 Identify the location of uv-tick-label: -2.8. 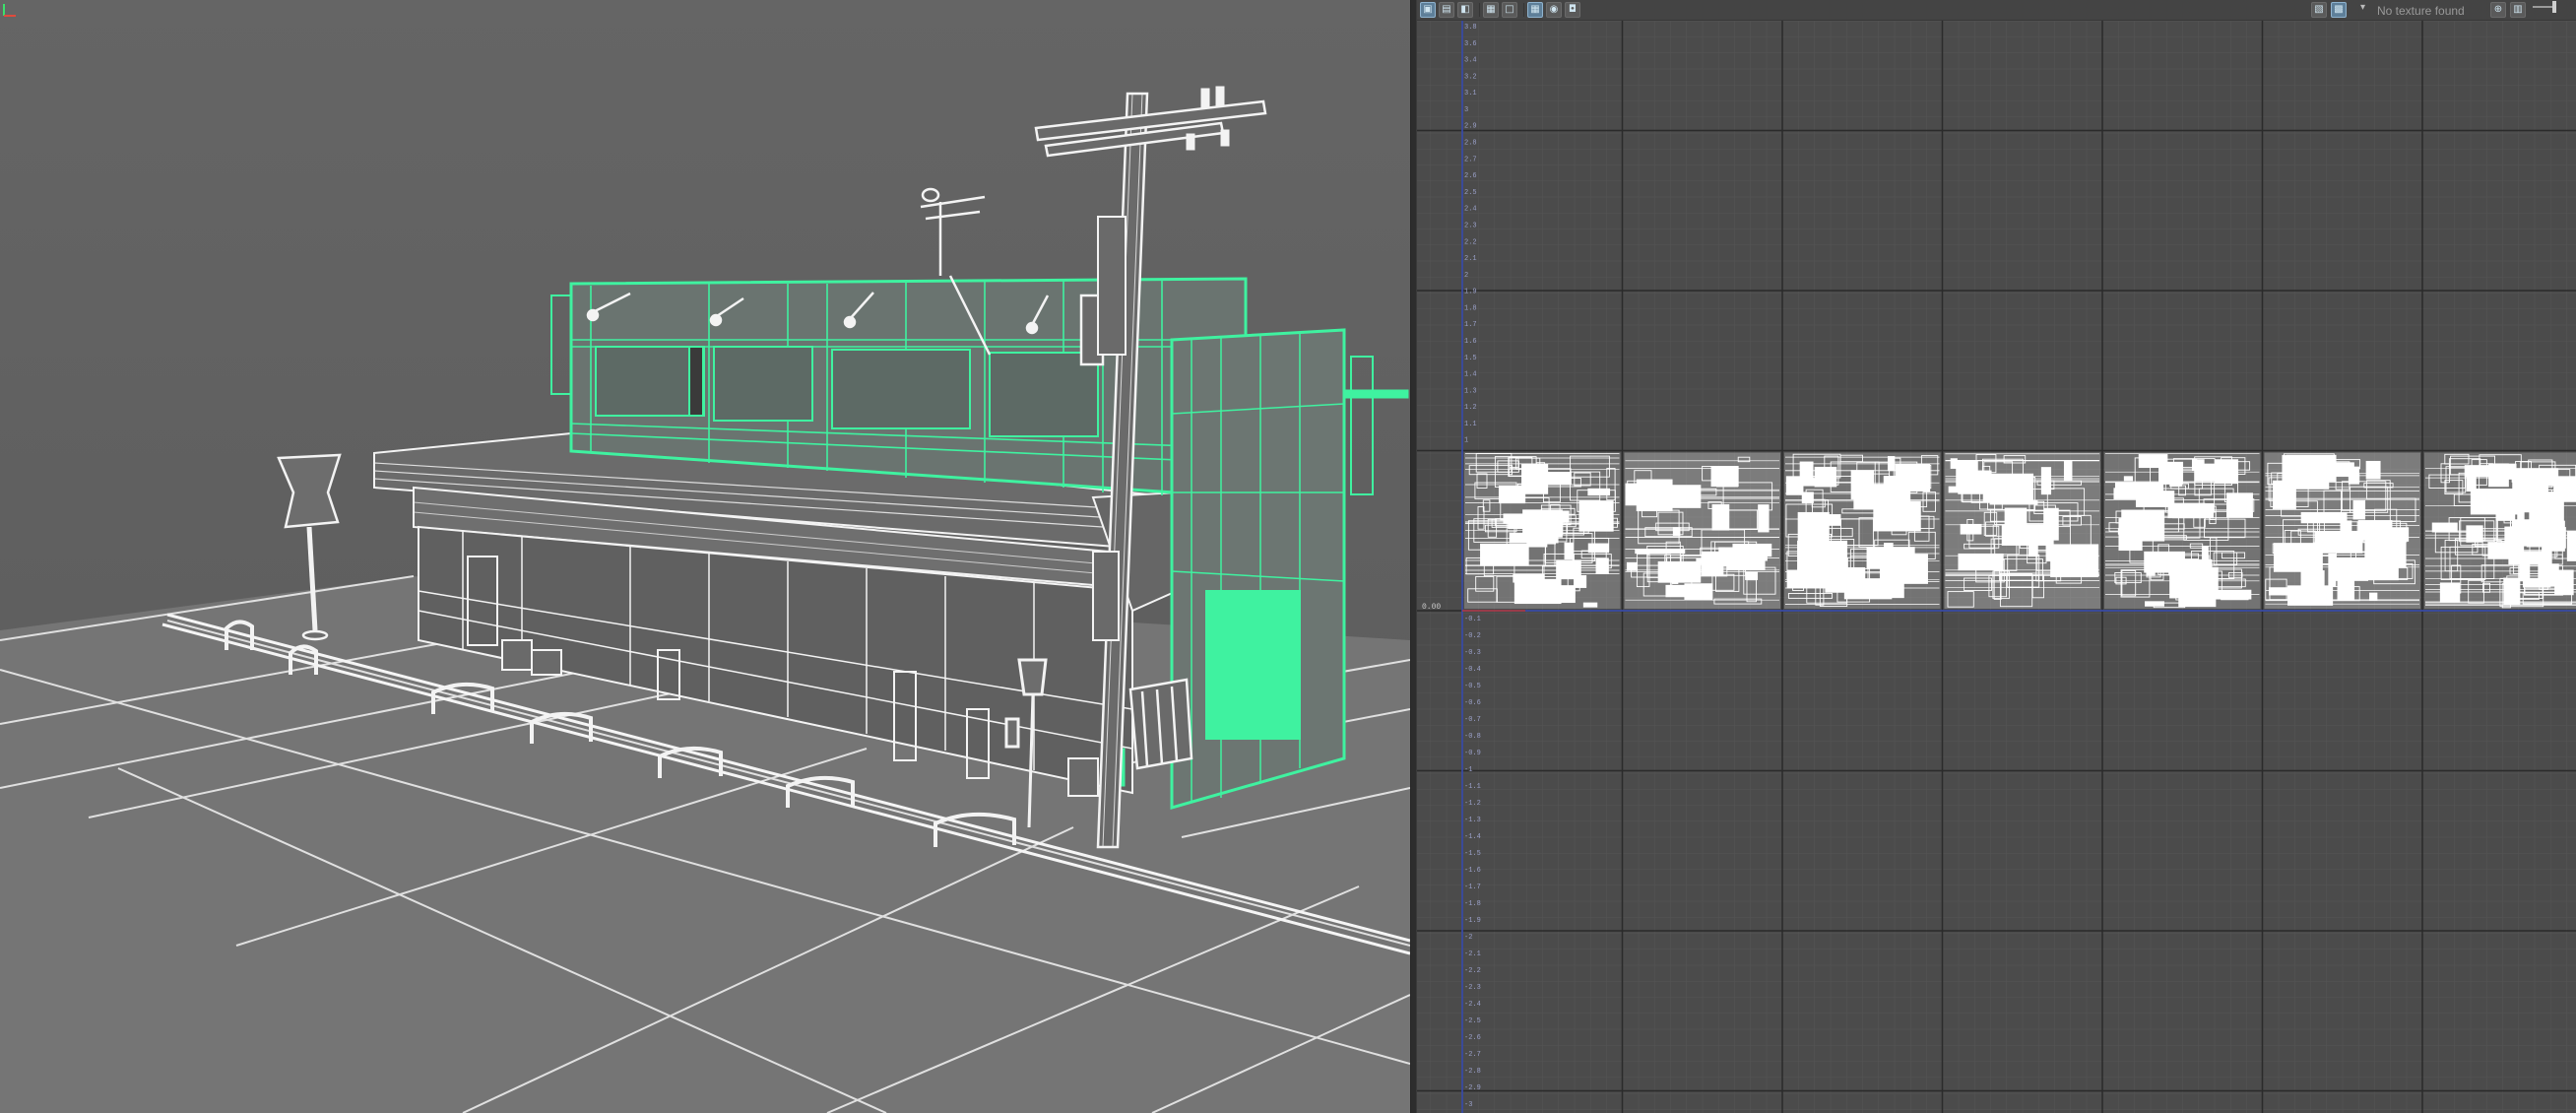
(1472, 1072).